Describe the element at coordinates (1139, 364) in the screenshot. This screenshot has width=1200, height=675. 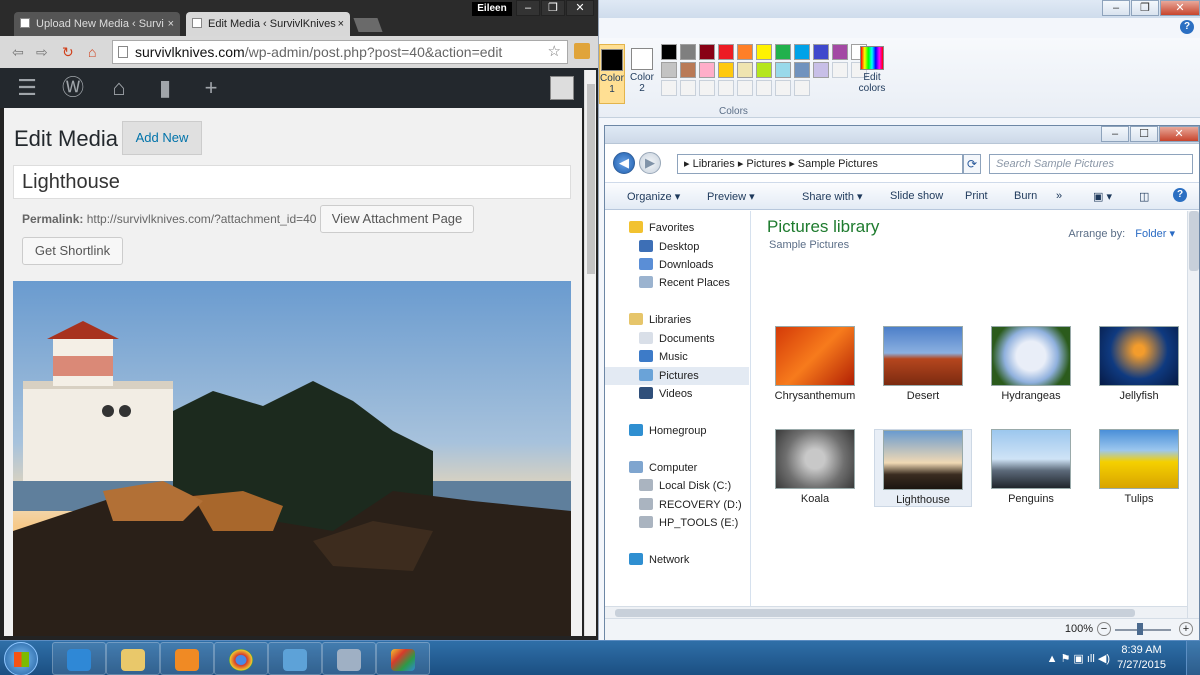
I see `thumbnail-jellyfish: Jellyfish` at that location.